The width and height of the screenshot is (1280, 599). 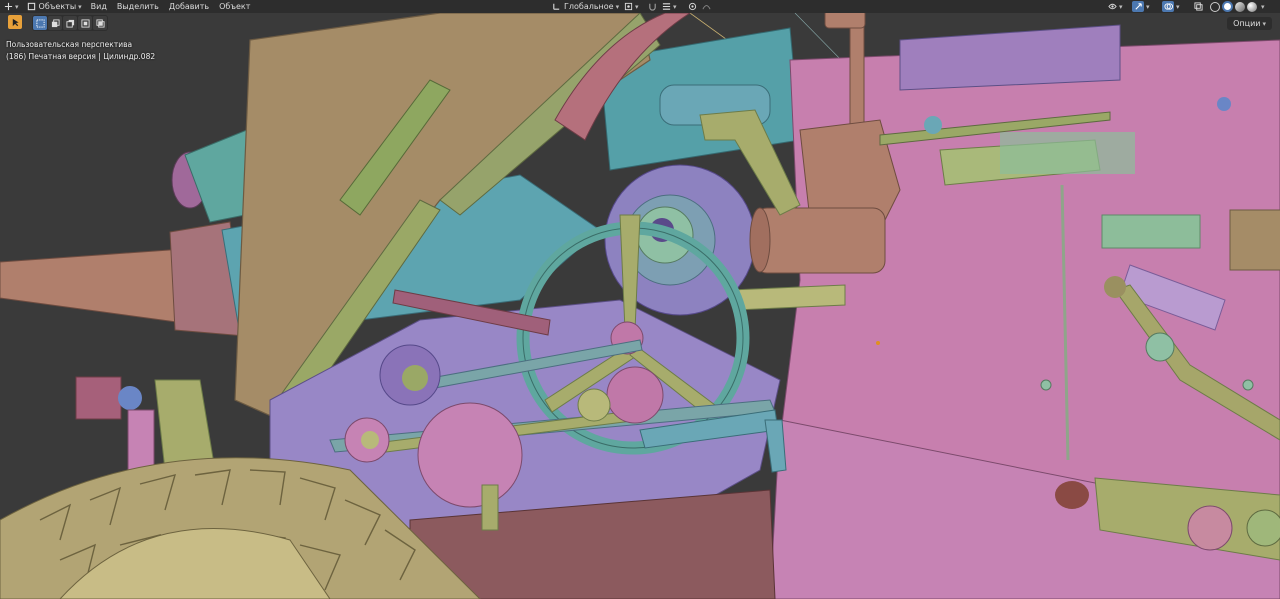 I want to click on mode-selector: Объекты ▾, so click(x=54, y=6).